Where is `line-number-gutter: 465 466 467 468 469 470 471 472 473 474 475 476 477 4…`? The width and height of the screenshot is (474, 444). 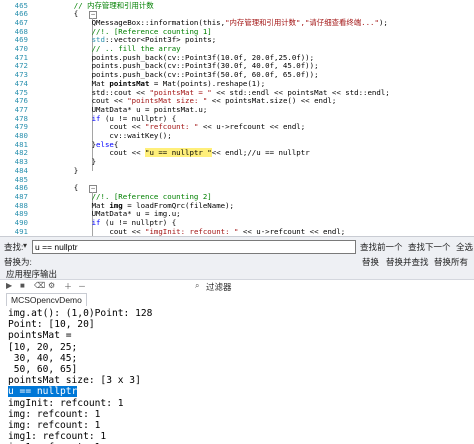
line-number-gutter: 465 466 467 468 469 470 471 472 473 474 475 476 477 4… is located at coordinates (22, 118).